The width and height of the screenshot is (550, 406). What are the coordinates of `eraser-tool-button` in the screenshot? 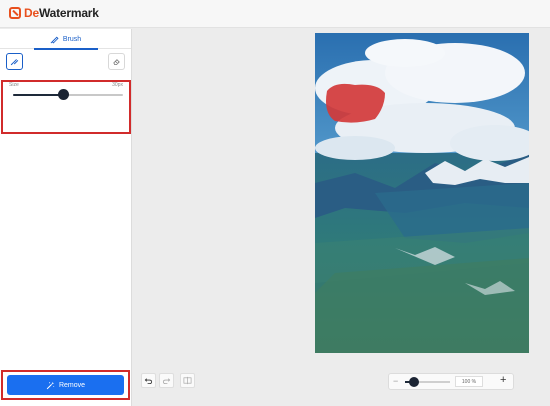 It's located at (116, 61).